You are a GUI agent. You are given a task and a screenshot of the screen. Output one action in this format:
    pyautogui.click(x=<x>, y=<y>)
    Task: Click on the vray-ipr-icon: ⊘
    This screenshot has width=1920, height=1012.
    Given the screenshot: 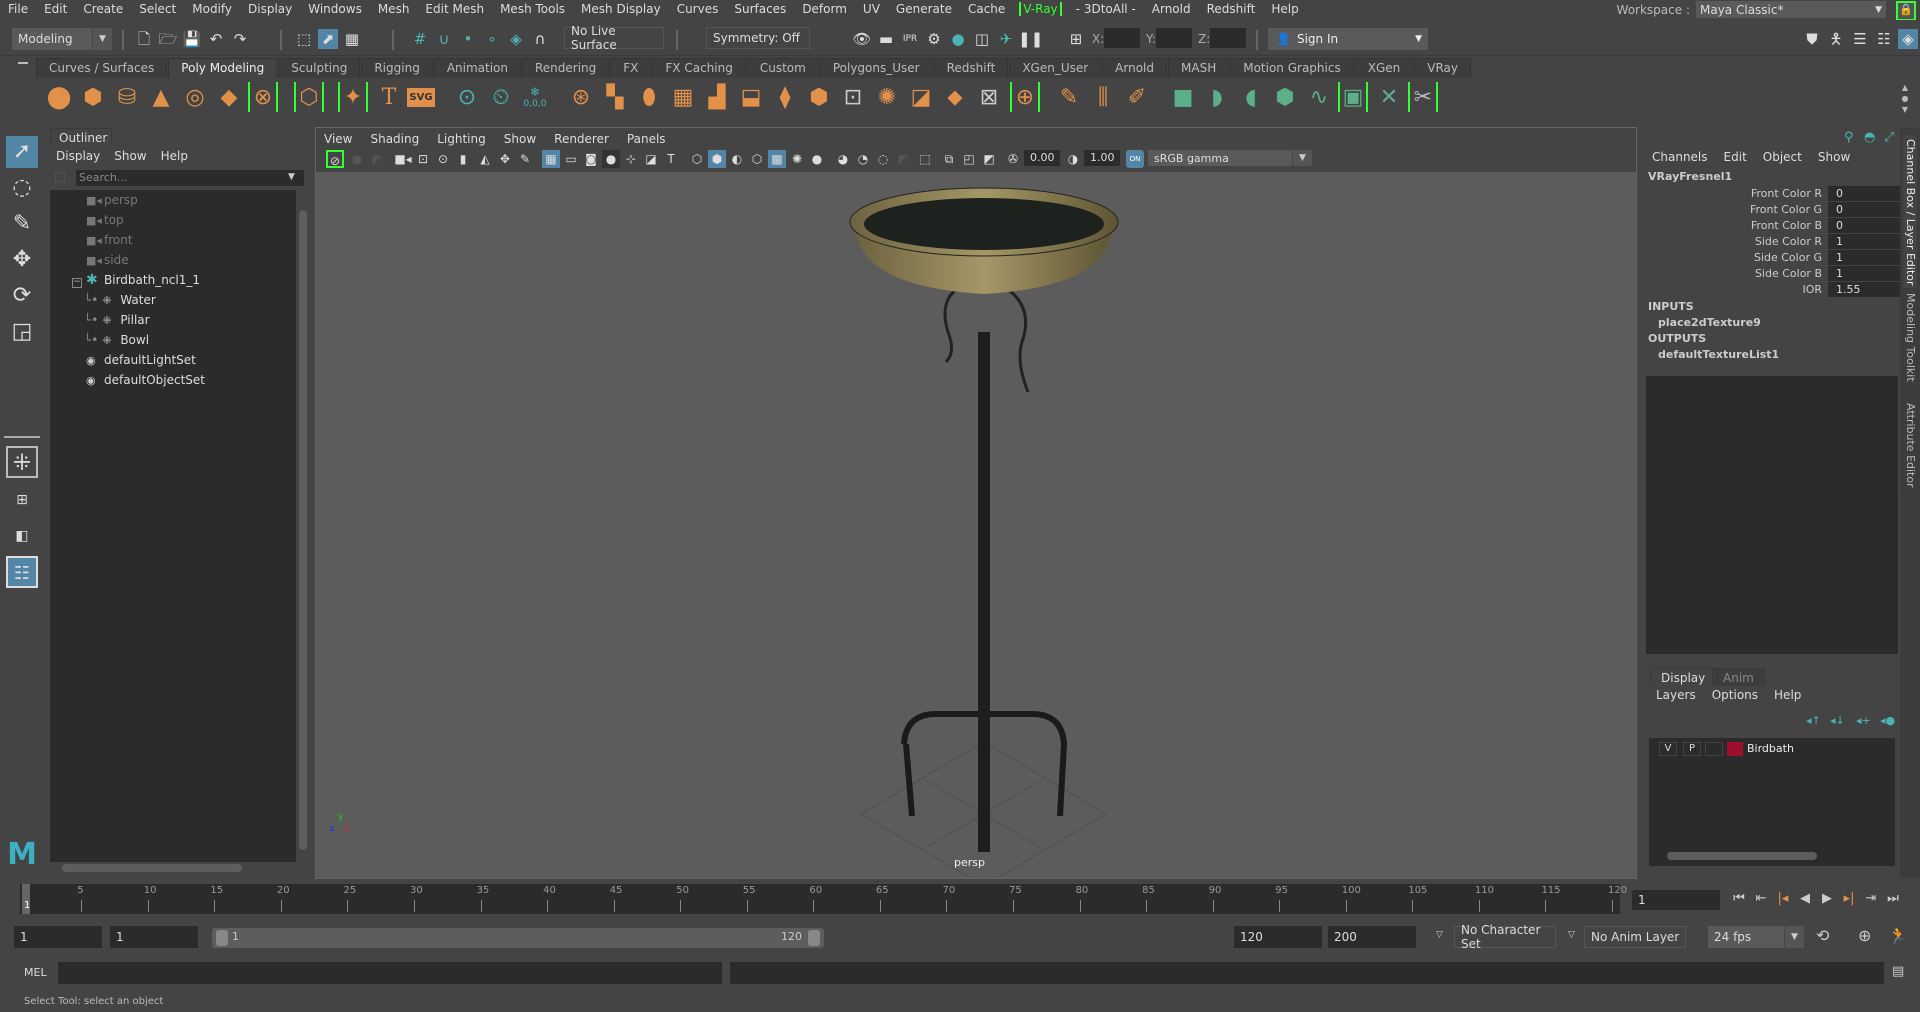 What is the action you would take?
    pyautogui.click(x=335, y=159)
    